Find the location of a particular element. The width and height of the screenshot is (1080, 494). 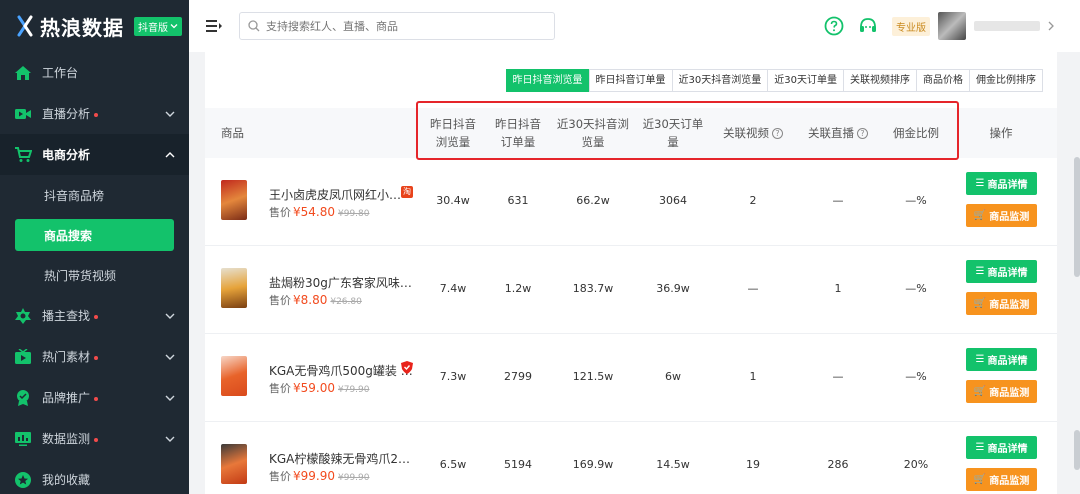

taobao-icon: 淘 is located at coordinates (407, 192).